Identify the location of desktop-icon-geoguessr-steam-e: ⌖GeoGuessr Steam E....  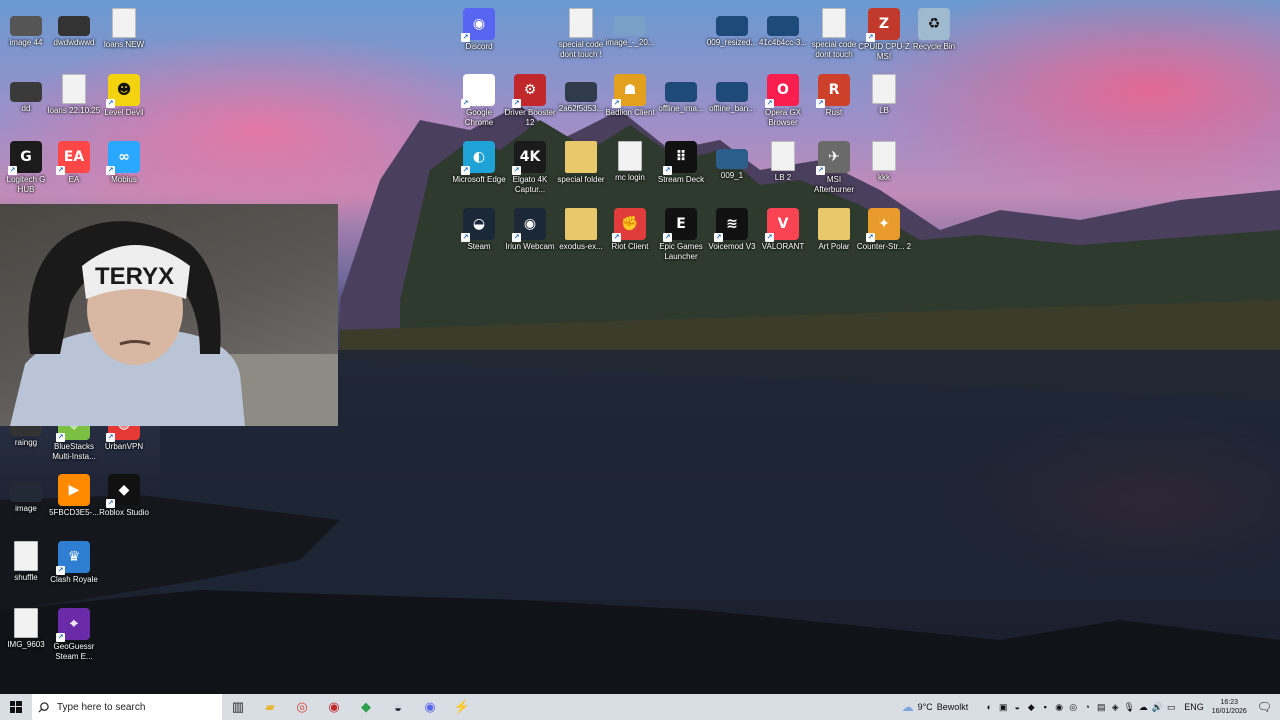
(74, 635).